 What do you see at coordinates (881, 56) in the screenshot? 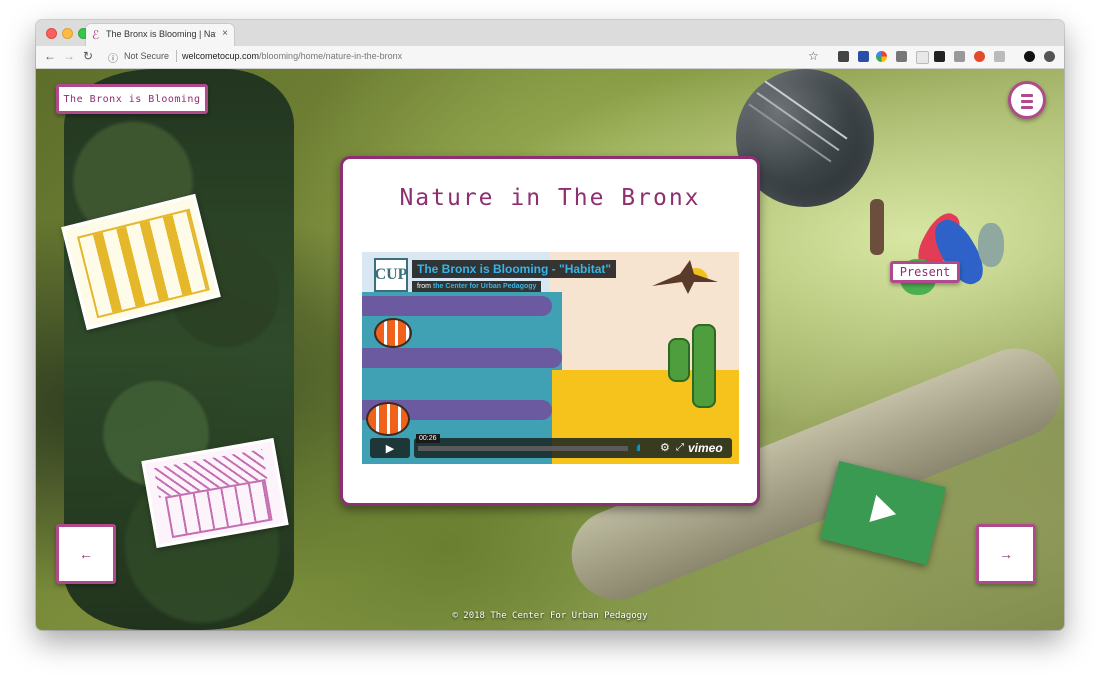
I see `google-icon` at bounding box center [881, 56].